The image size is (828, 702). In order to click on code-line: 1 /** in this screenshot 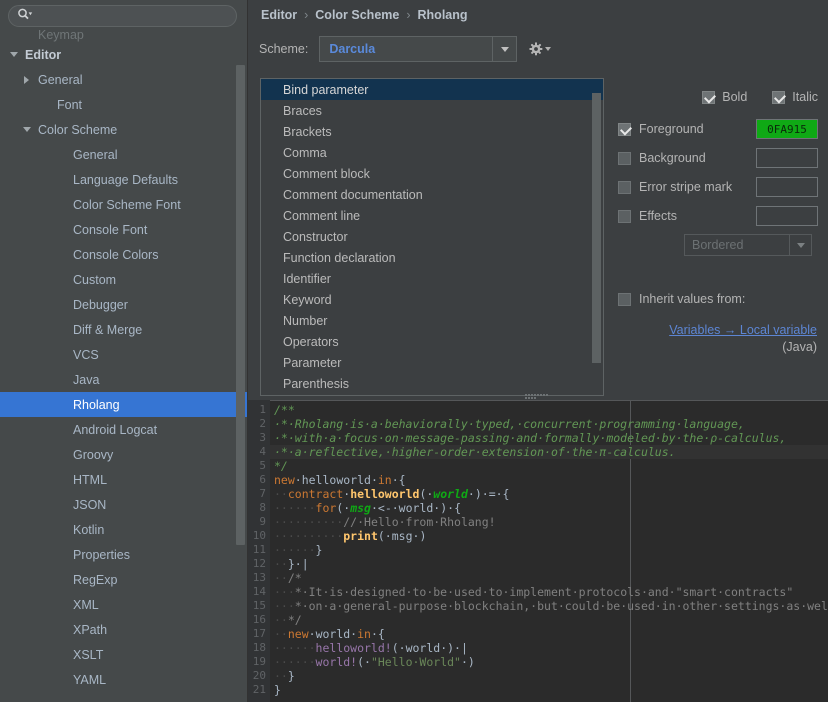, I will do `click(538, 410)`.